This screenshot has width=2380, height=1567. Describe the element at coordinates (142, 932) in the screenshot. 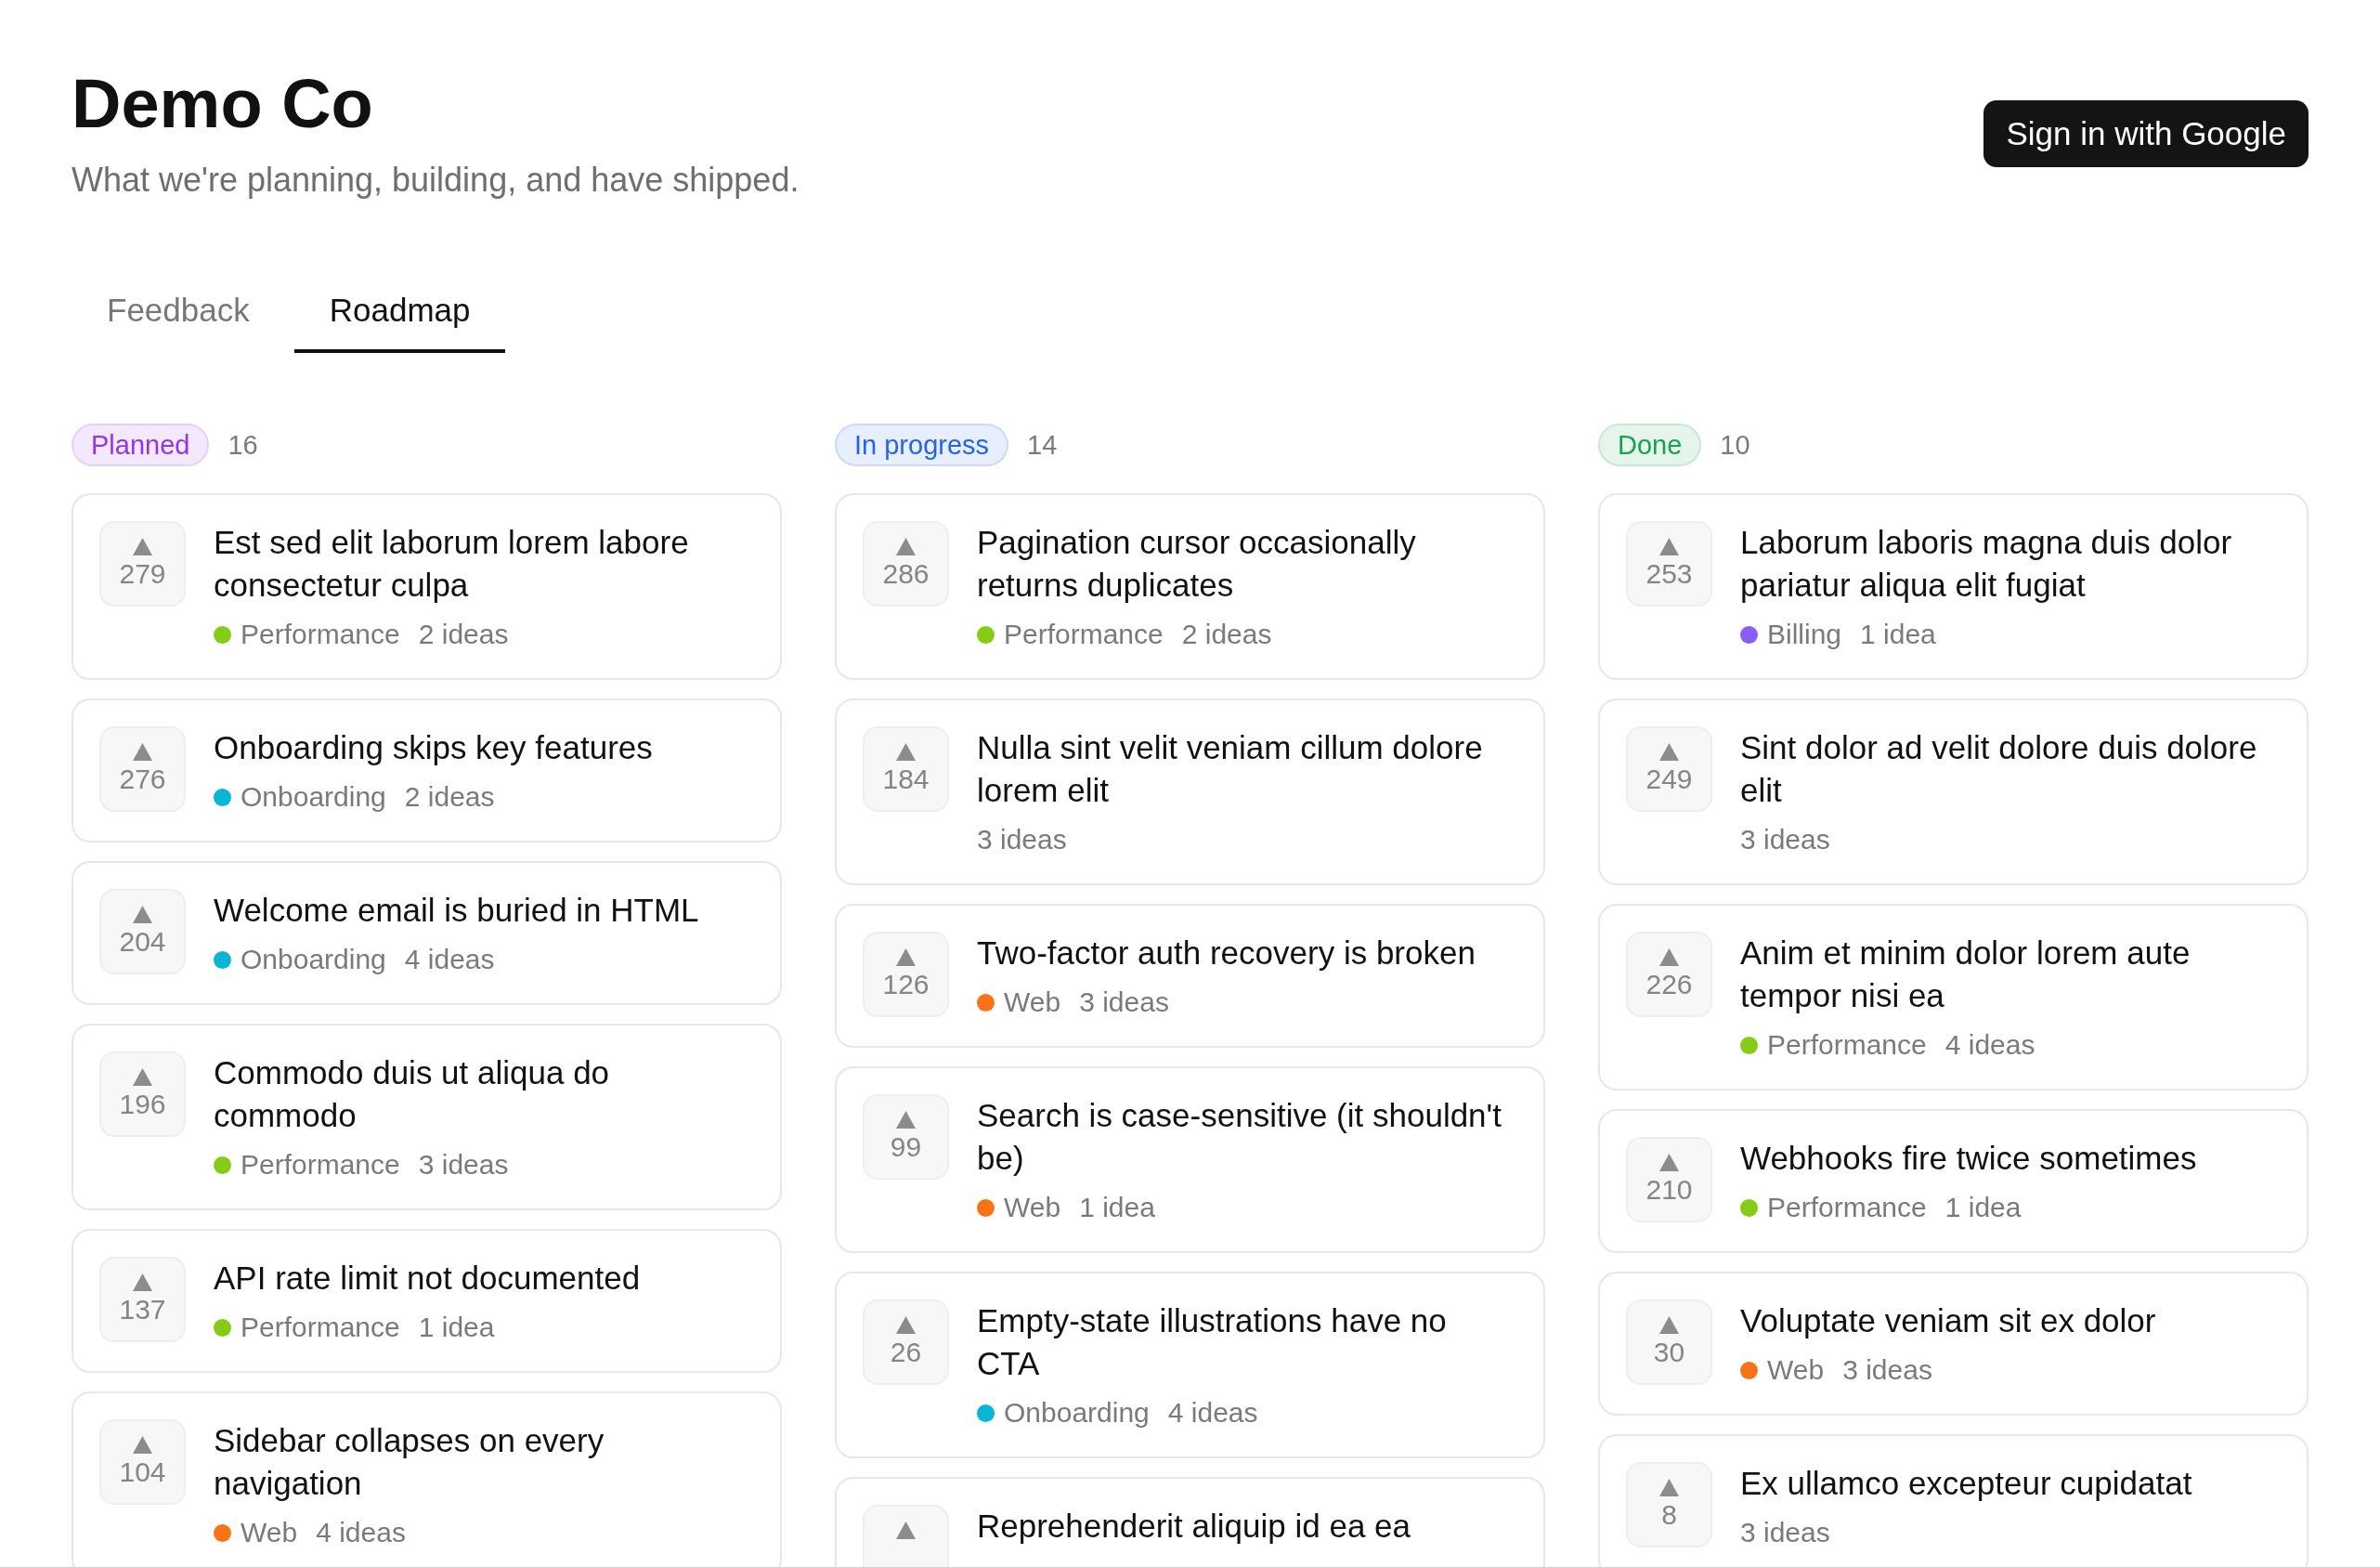

I see `upvote-button: 204` at that location.